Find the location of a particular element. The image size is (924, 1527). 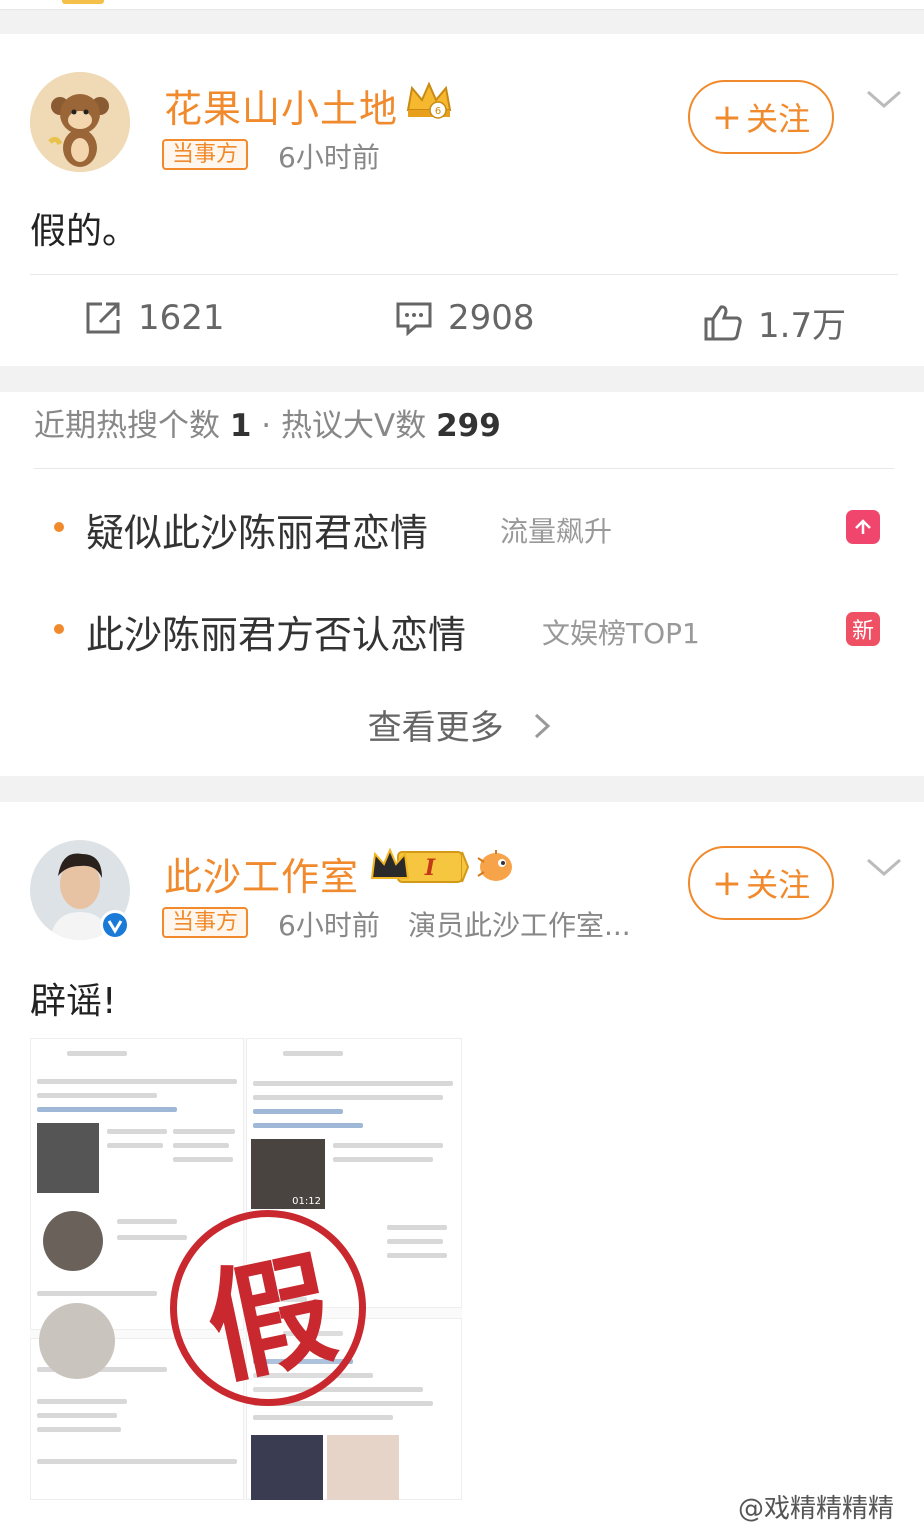

view-more-link: 查看更多 is located at coordinates (462, 728).